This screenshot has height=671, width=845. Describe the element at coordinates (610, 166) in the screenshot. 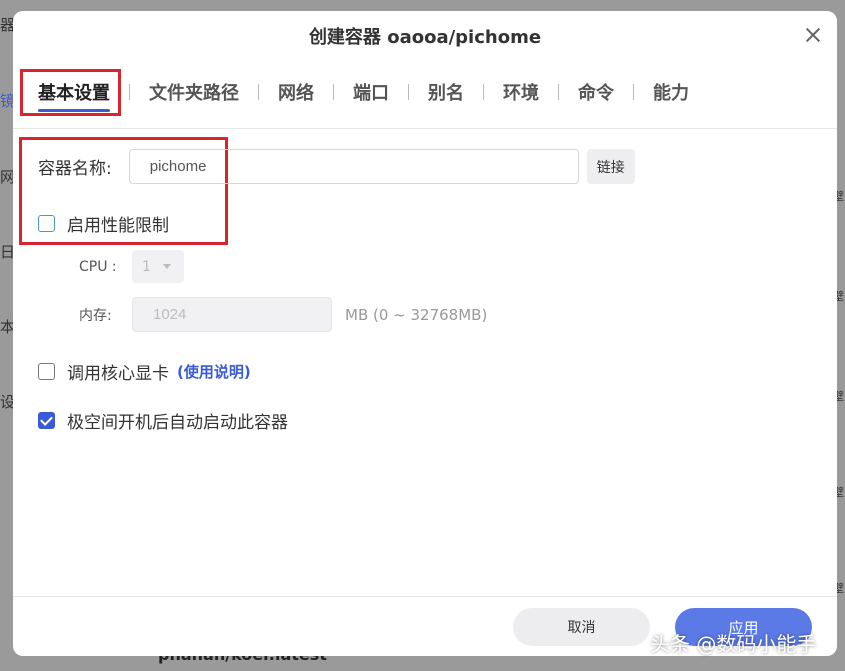

I see `link-button: 链接` at that location.